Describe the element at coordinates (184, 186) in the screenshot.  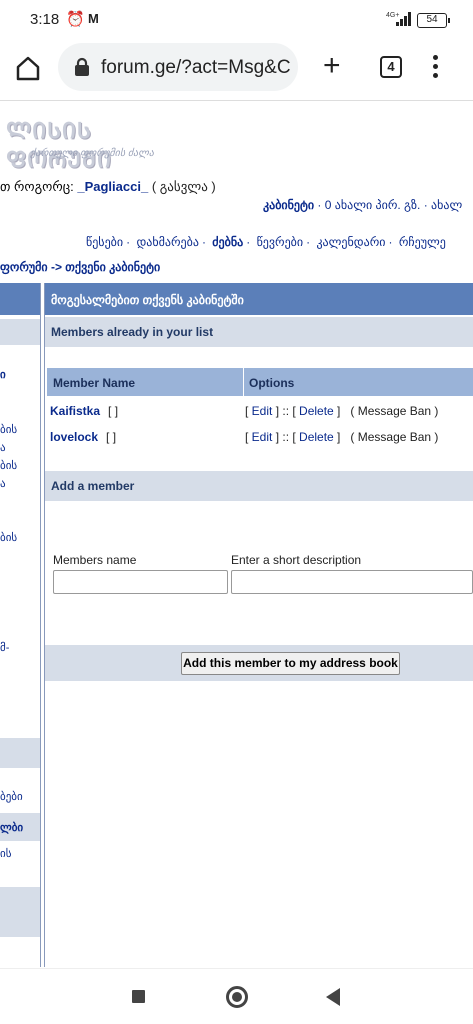
I see `logout-link: ( გასვლა )` at that location.